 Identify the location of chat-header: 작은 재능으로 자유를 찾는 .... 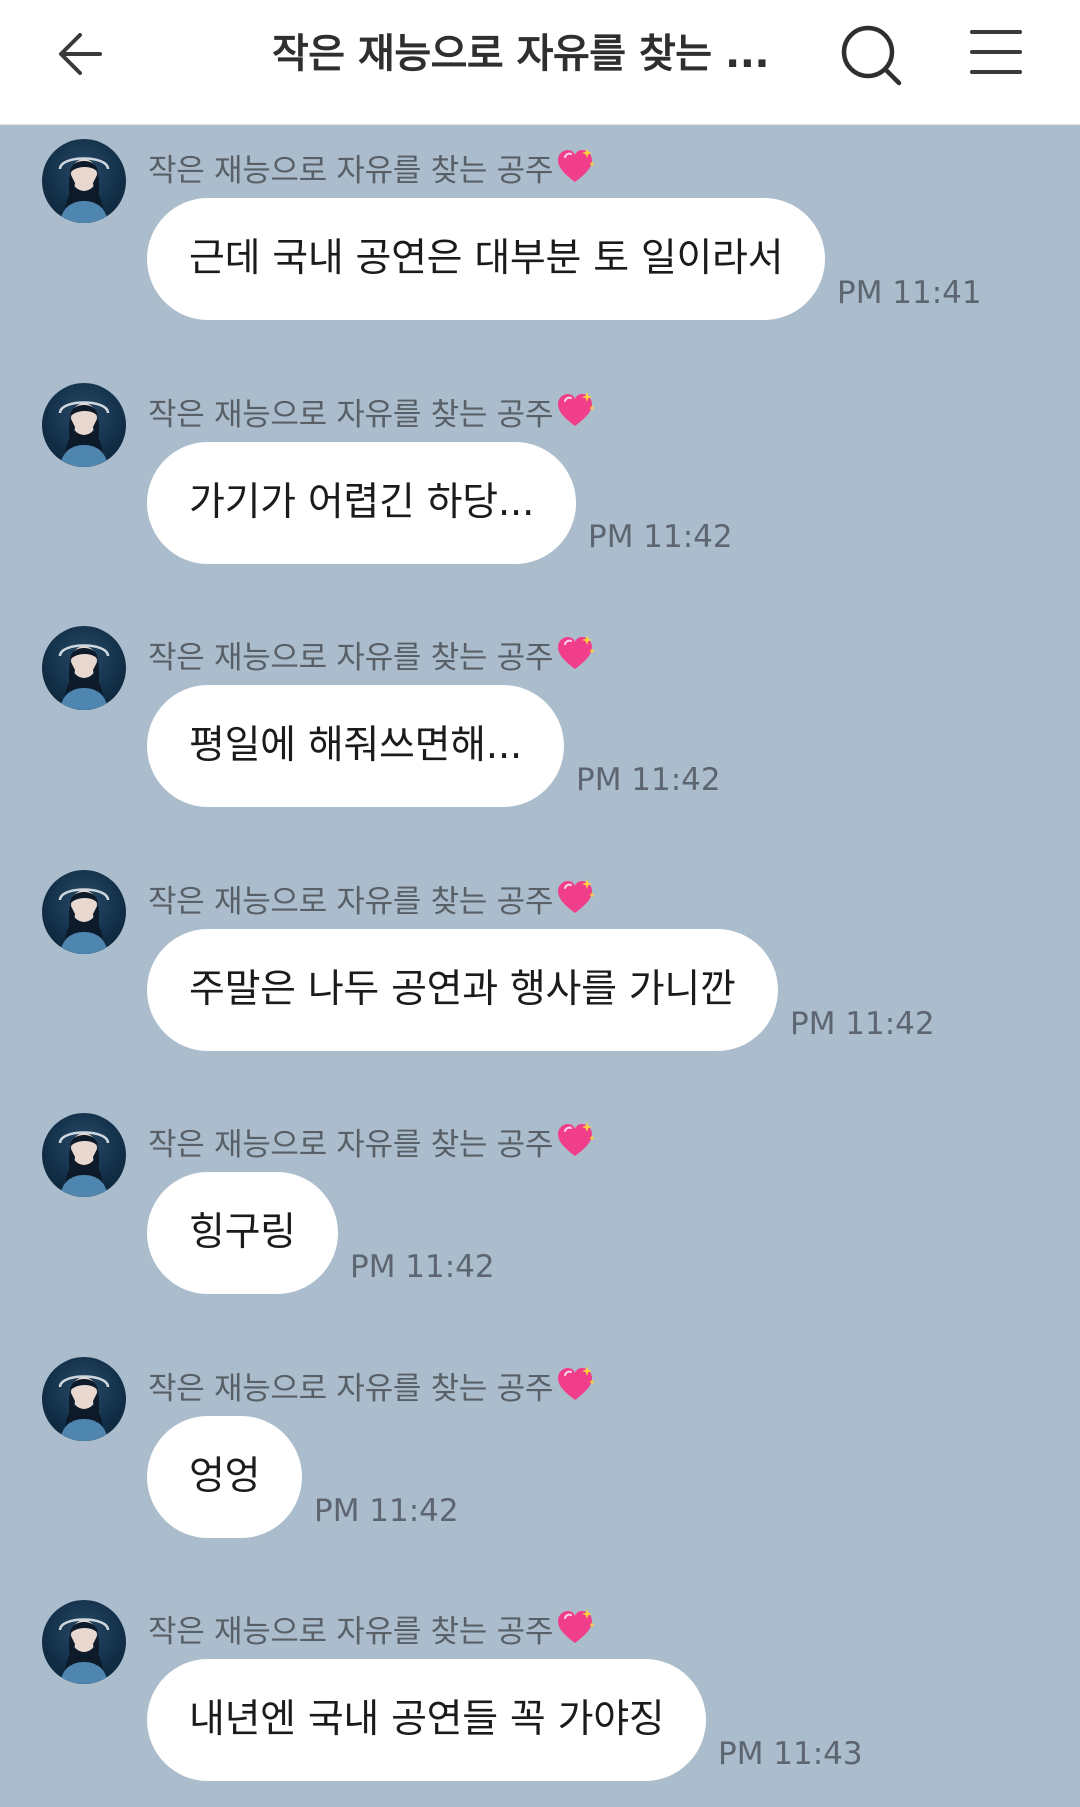
(540, 62).